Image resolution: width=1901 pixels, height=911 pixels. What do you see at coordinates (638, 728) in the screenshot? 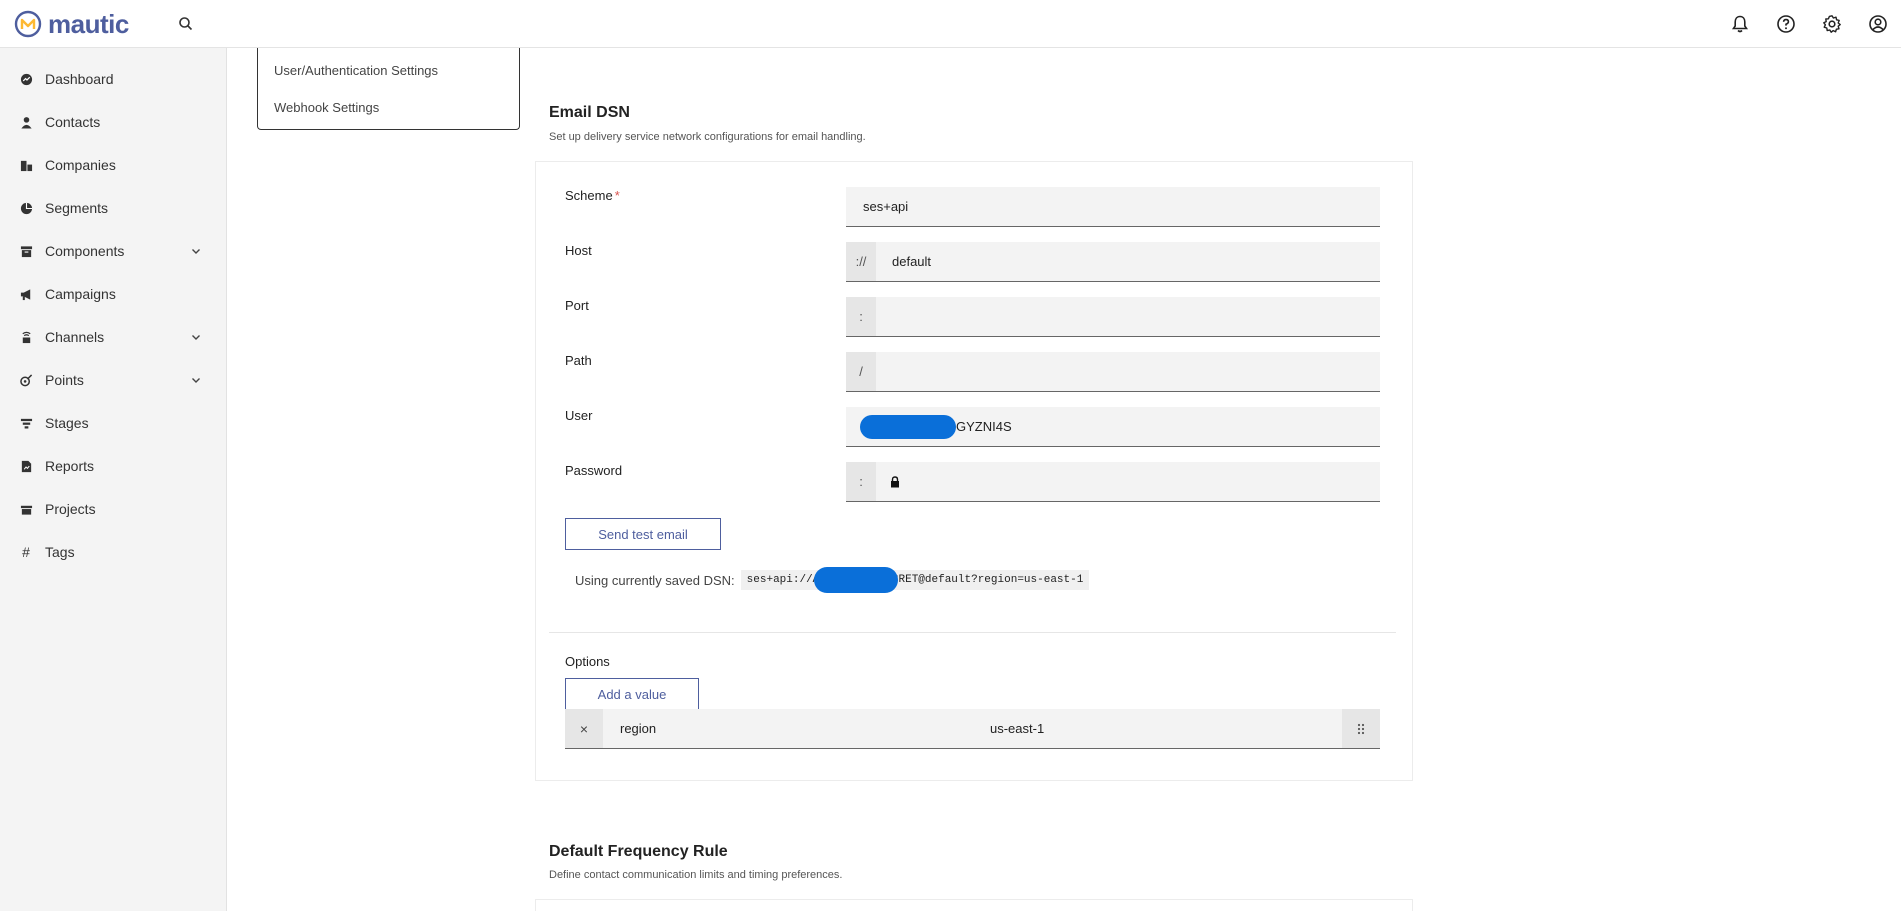
I see `option-key: region` at bounding box center [638, 728].